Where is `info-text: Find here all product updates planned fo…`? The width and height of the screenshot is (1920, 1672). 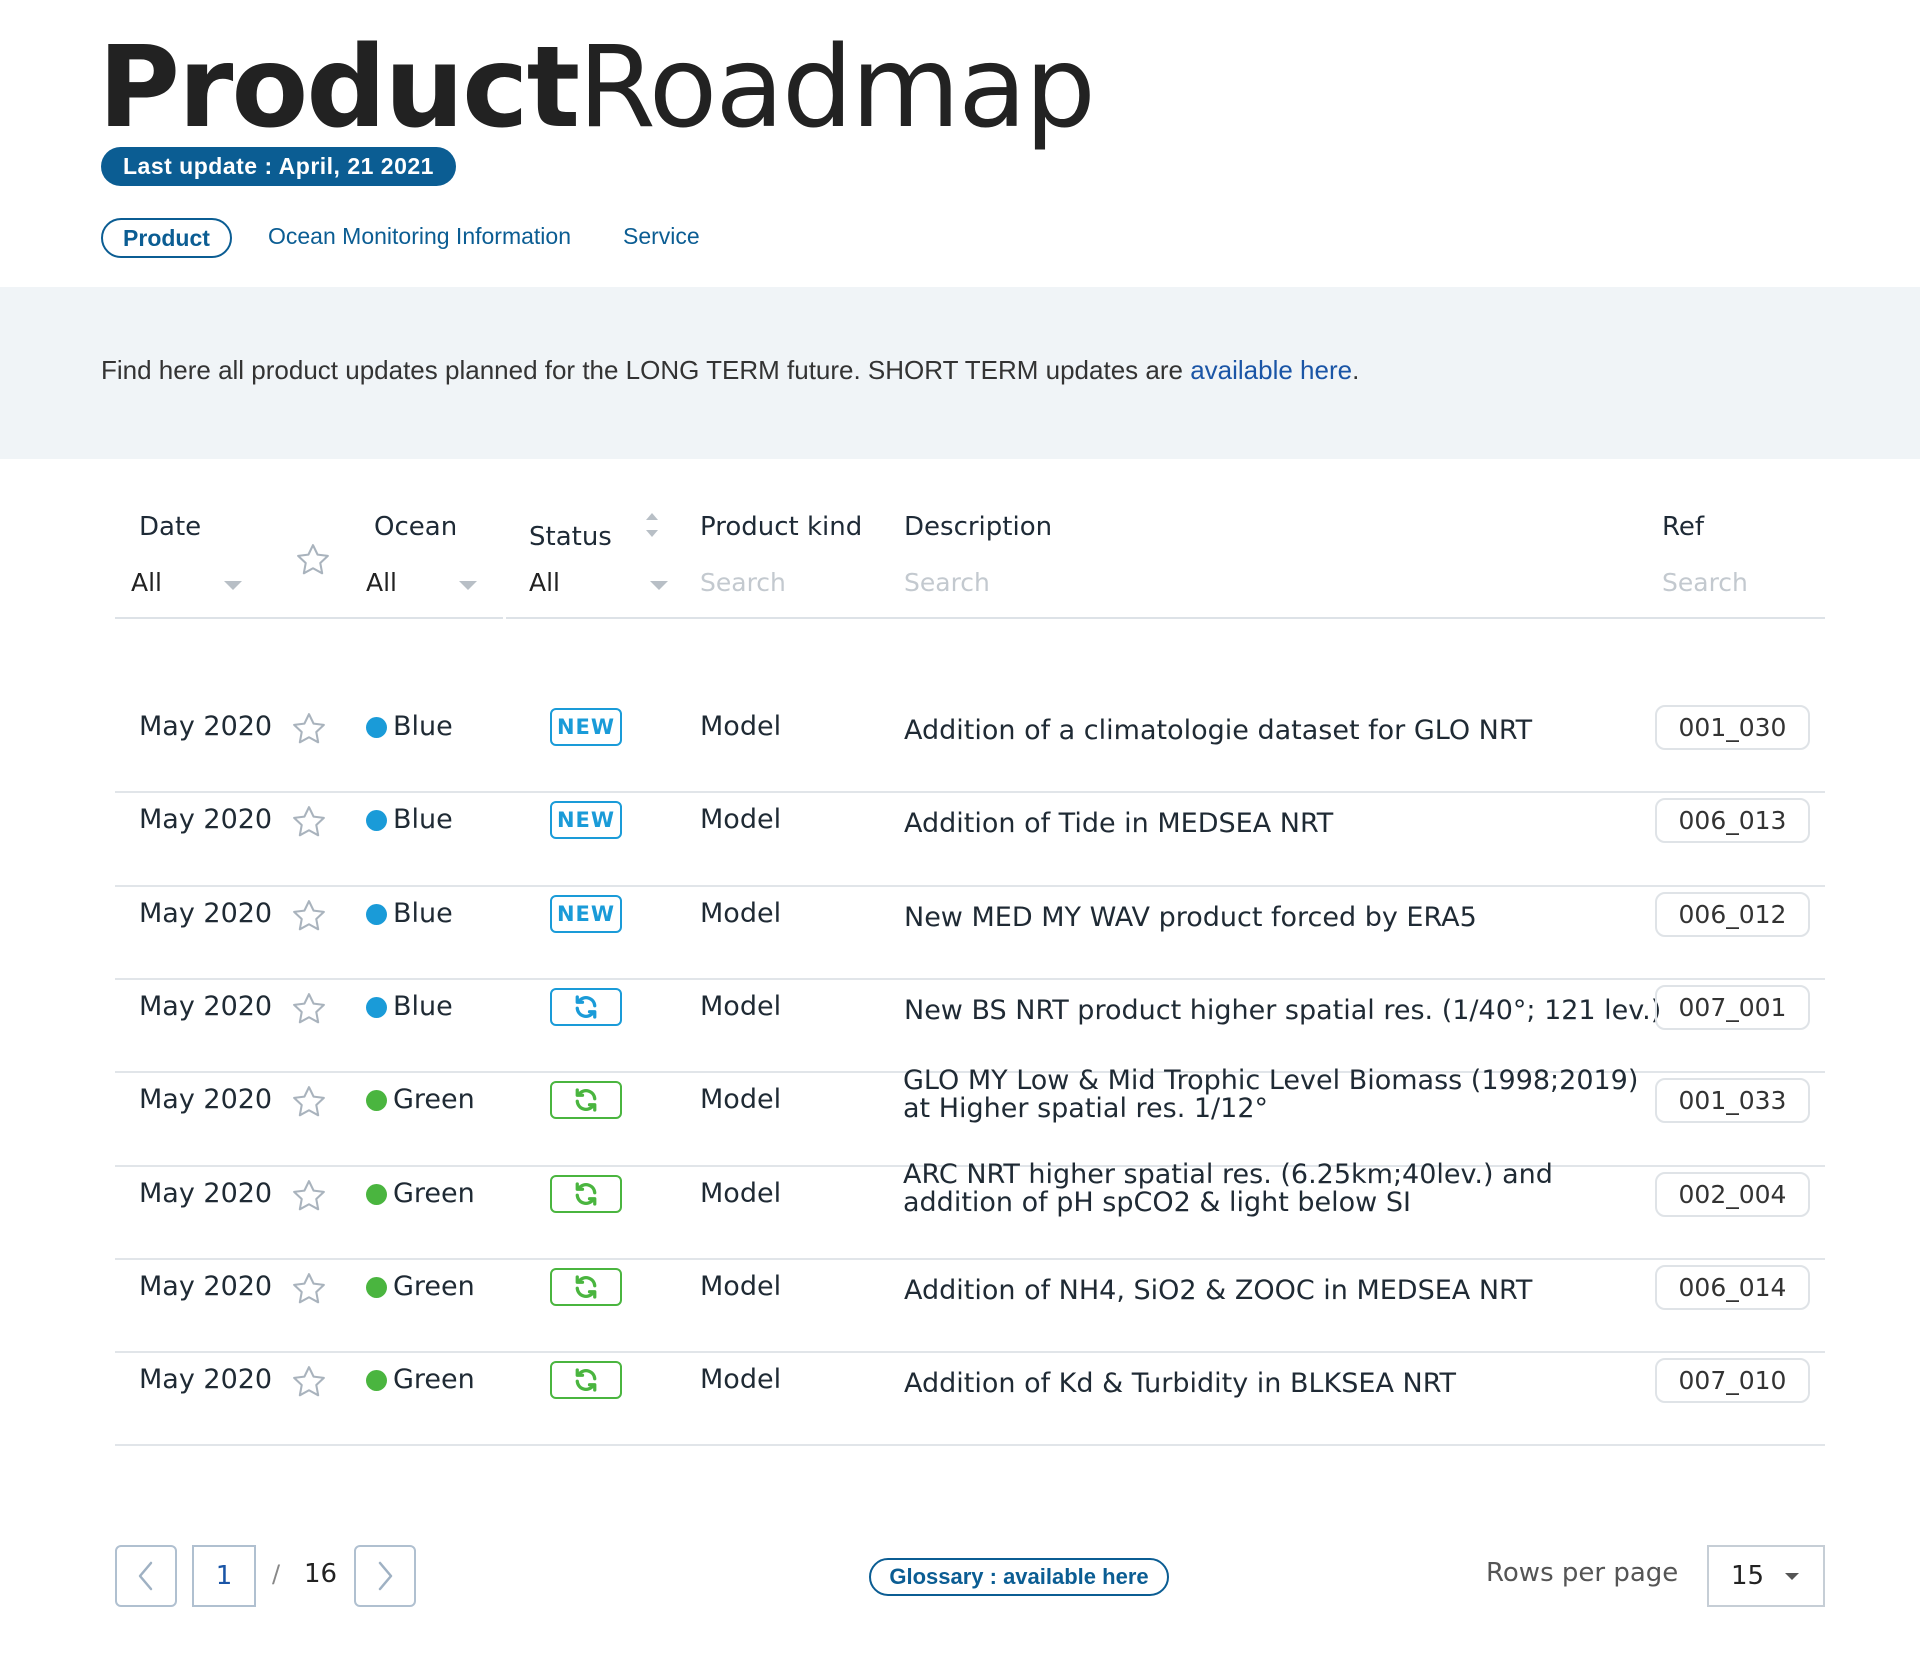
info-text: Find here all product updates planned fo… is located at coordinates (730, 370).